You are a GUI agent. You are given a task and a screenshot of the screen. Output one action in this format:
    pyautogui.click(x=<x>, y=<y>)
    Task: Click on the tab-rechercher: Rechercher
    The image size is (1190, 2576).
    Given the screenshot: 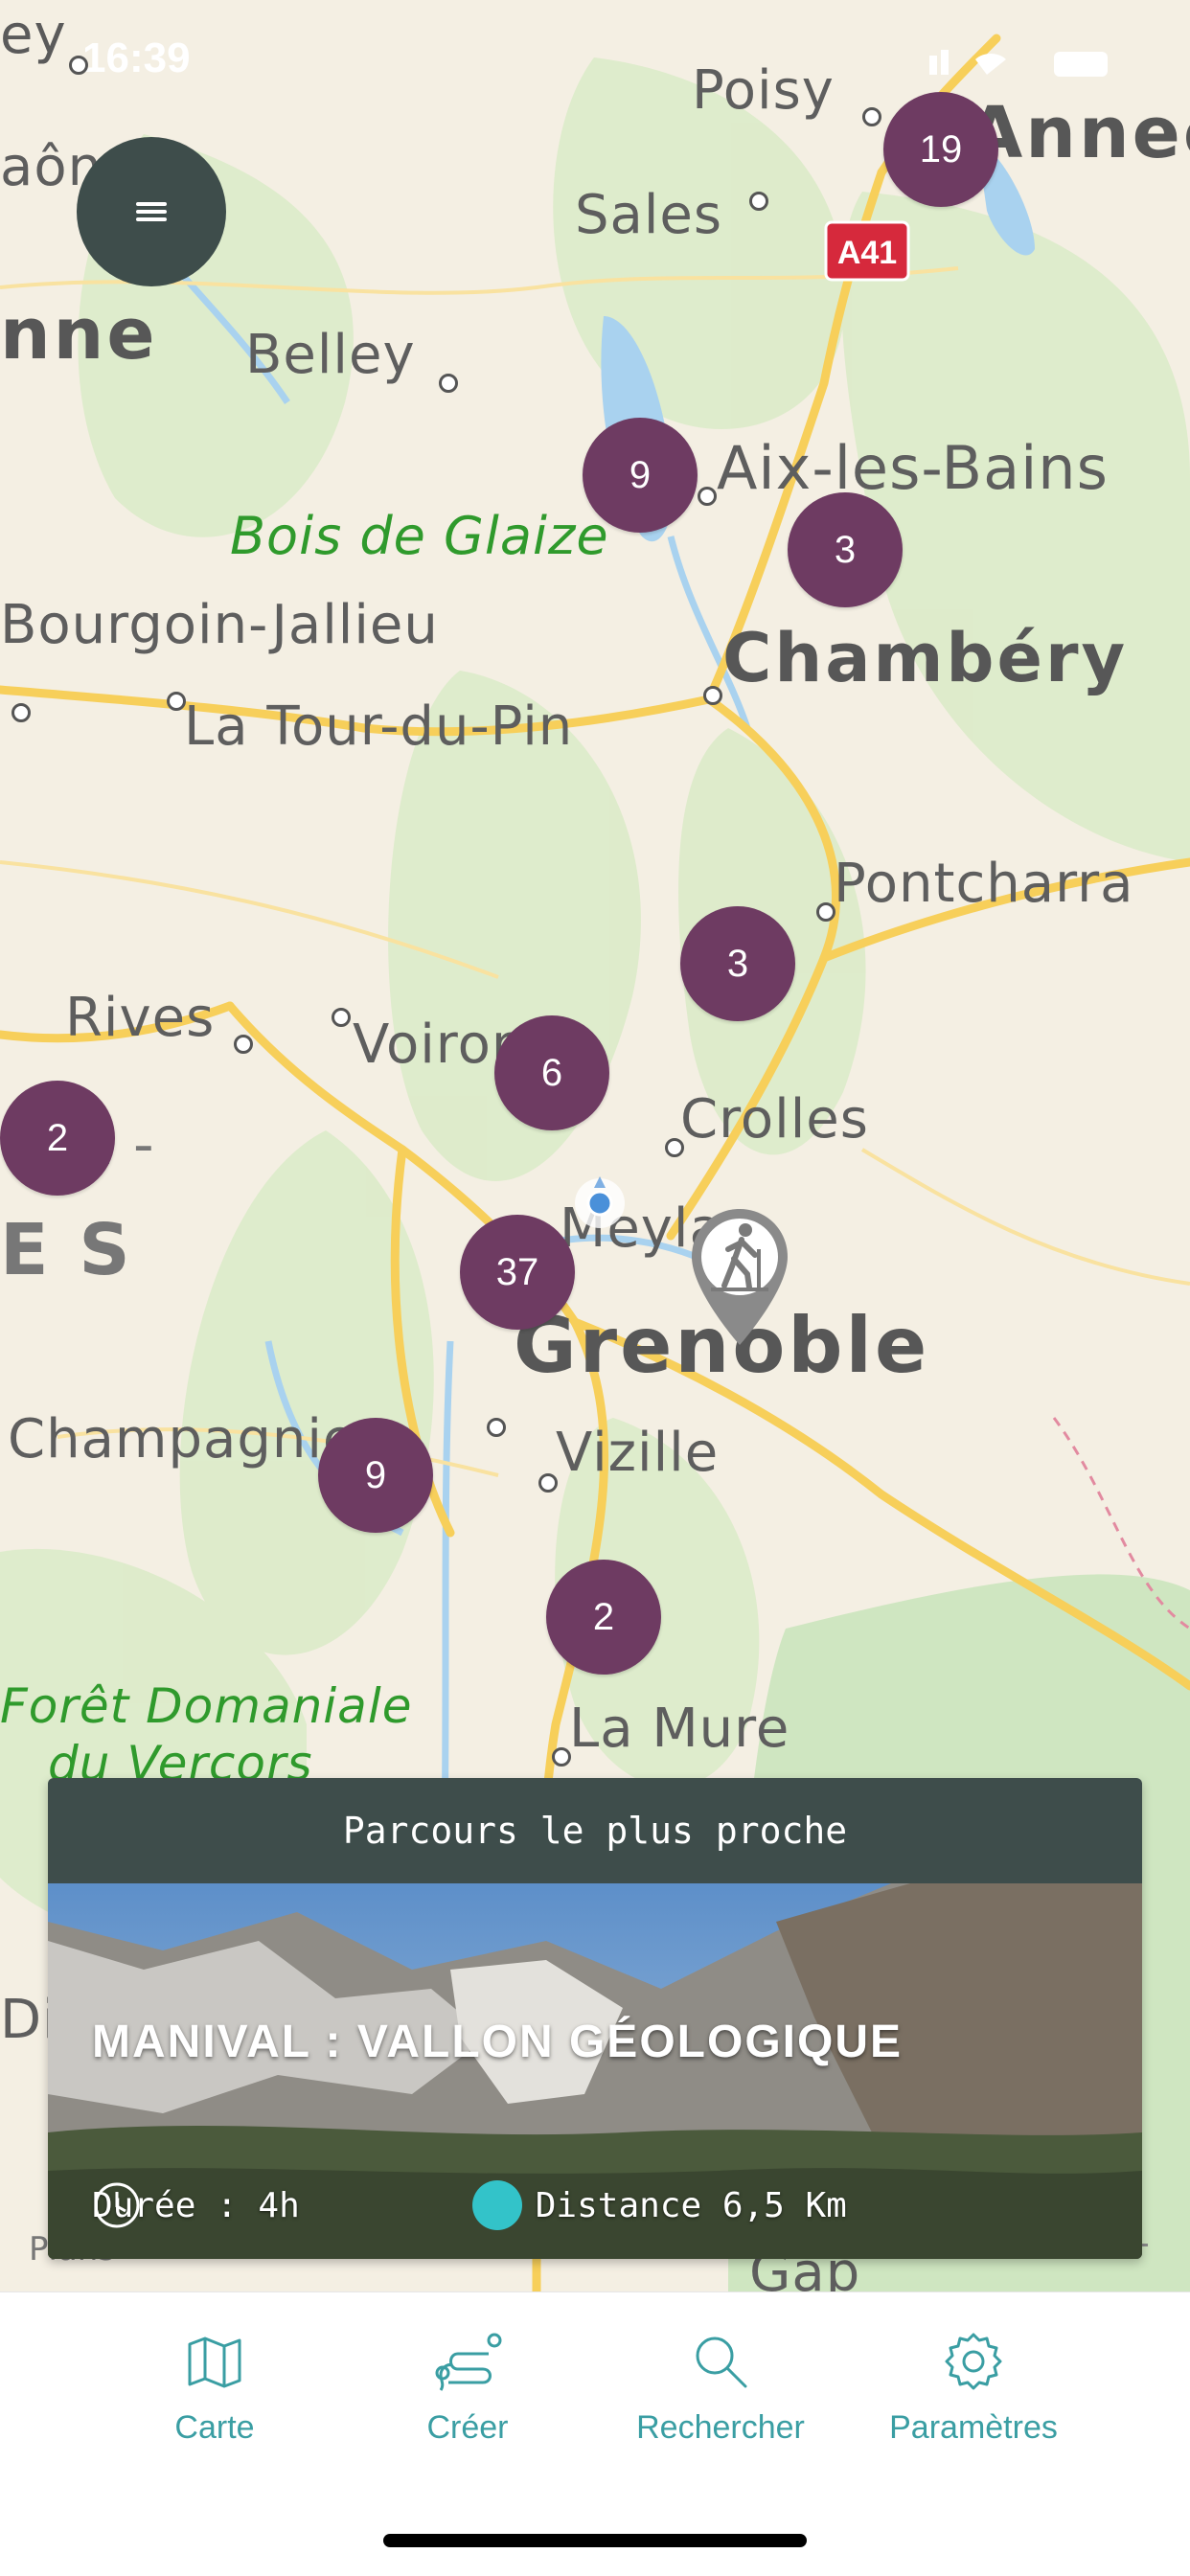 What is the action you would take?
    pyautogui.click(x=720, y=2389)
    